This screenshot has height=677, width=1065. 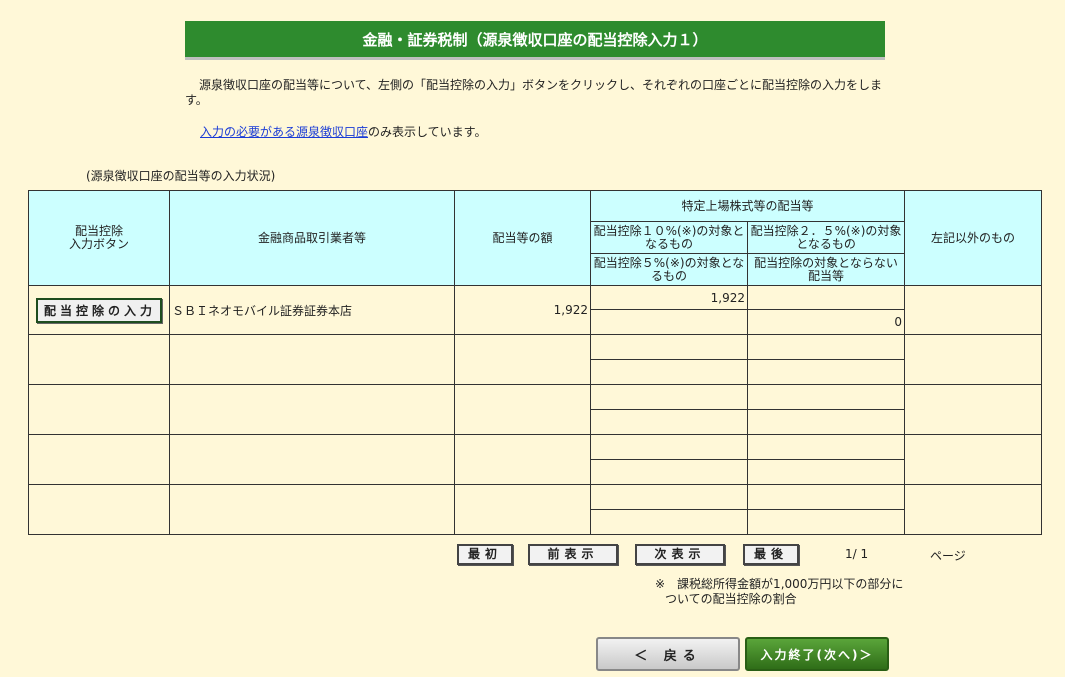 What do you see at coordinates (181, 176) in the screenshot?
I see `table-caption: (源泉徴収口座の配当等の入力状況)` at bounding box center [181, 176].